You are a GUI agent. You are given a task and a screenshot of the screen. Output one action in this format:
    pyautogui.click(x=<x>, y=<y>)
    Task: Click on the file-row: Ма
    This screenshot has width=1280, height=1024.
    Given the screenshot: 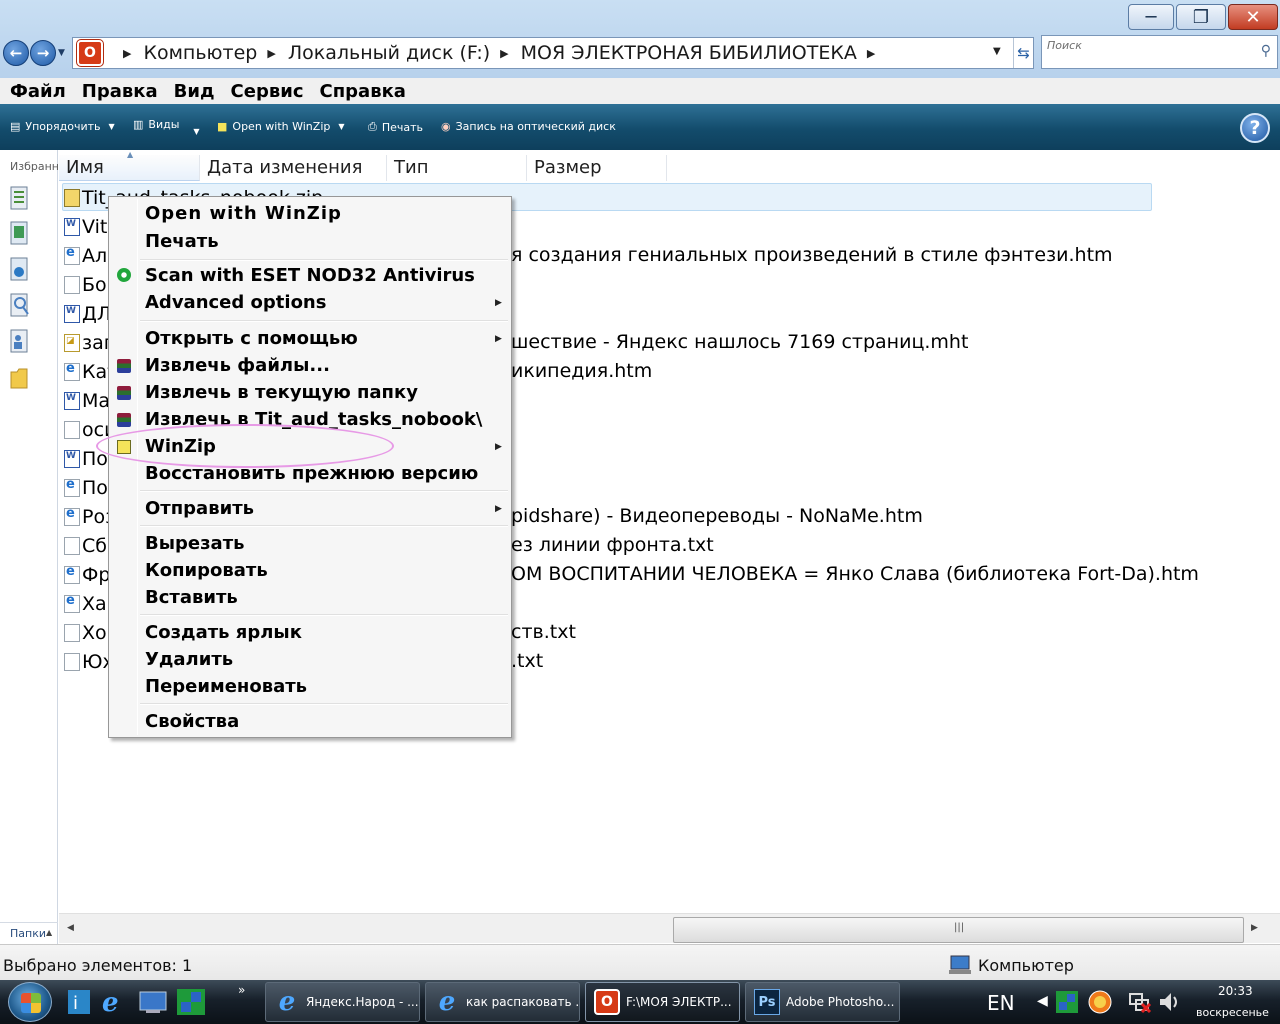 What is the action you would take?
    pyautogui.click(x=87, y=400)
    